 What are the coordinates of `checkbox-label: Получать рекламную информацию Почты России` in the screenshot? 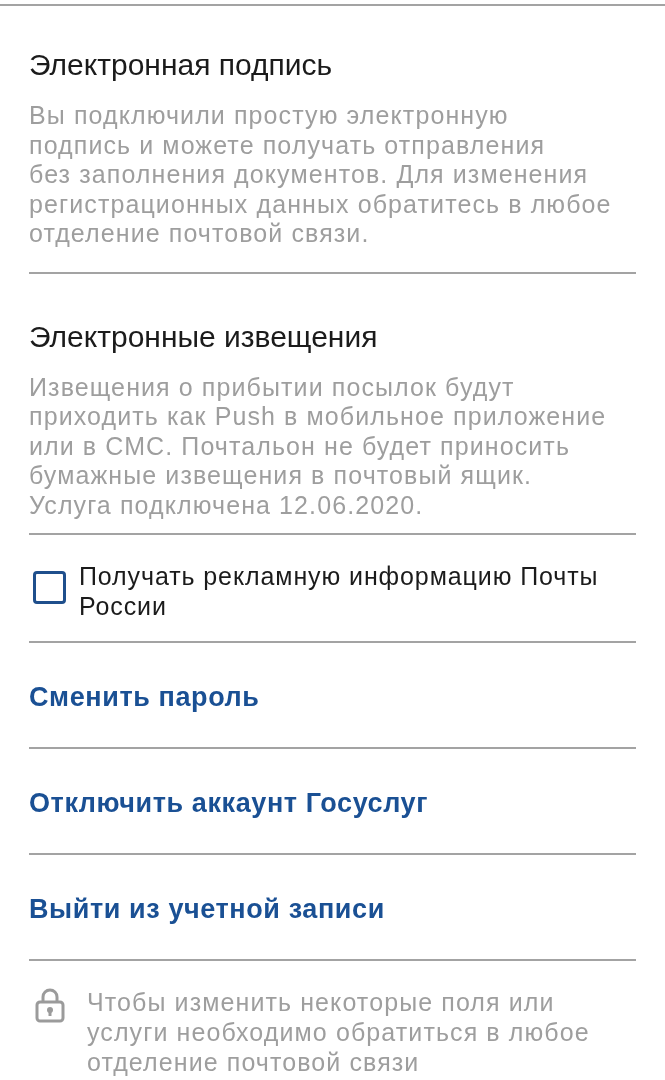 It's located at (354, 591).